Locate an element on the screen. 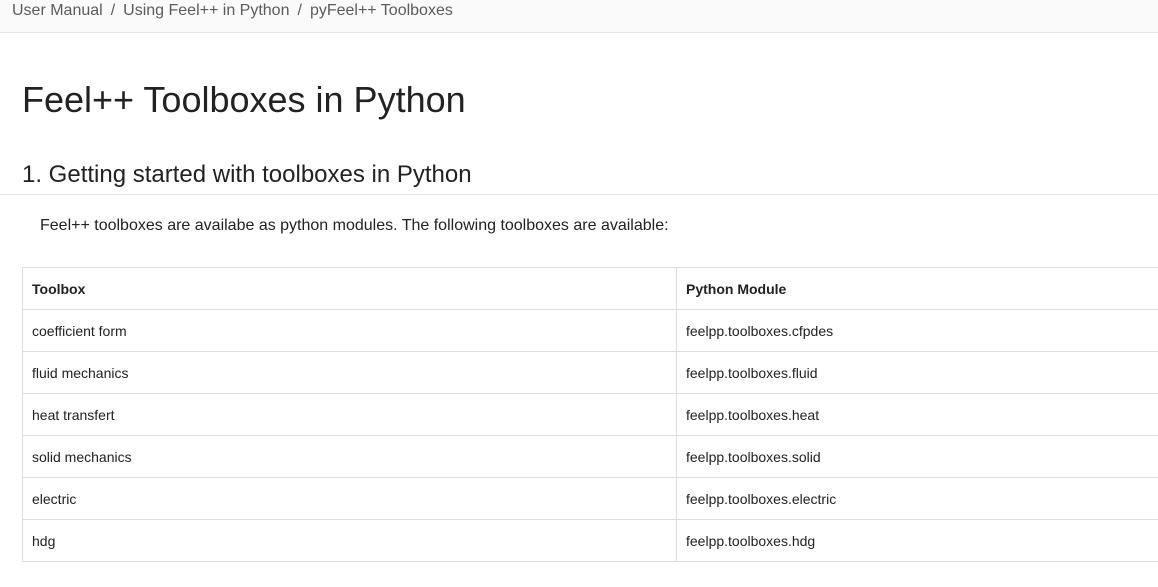  section-divider is located at coordinates (579, 194).